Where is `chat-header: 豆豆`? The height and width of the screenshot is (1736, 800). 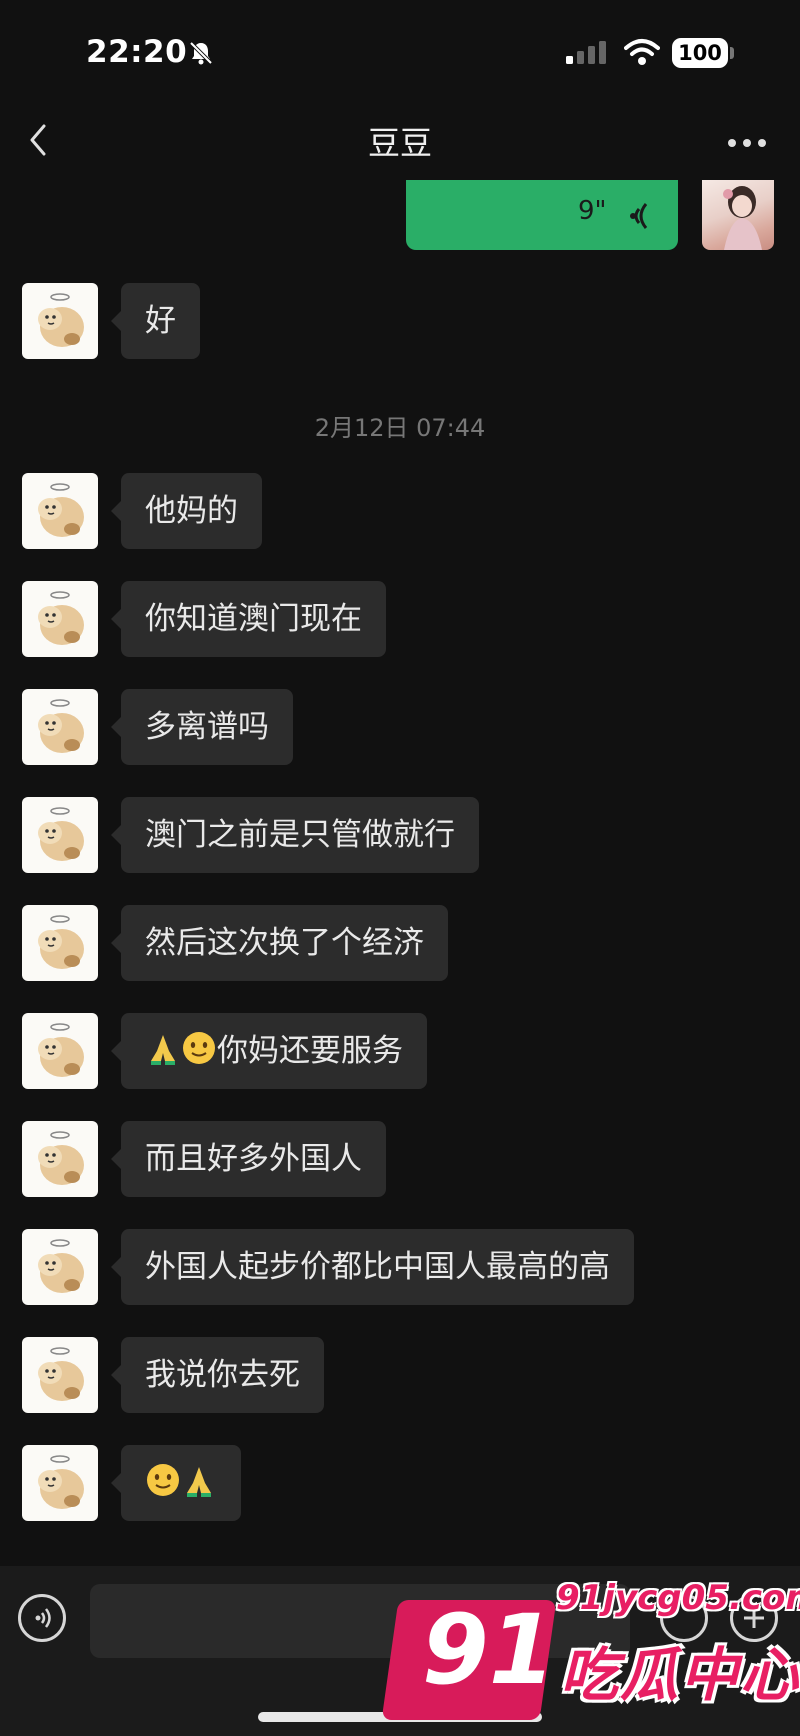 chat-header: 豆豆 is located at coordinates (400, 140).